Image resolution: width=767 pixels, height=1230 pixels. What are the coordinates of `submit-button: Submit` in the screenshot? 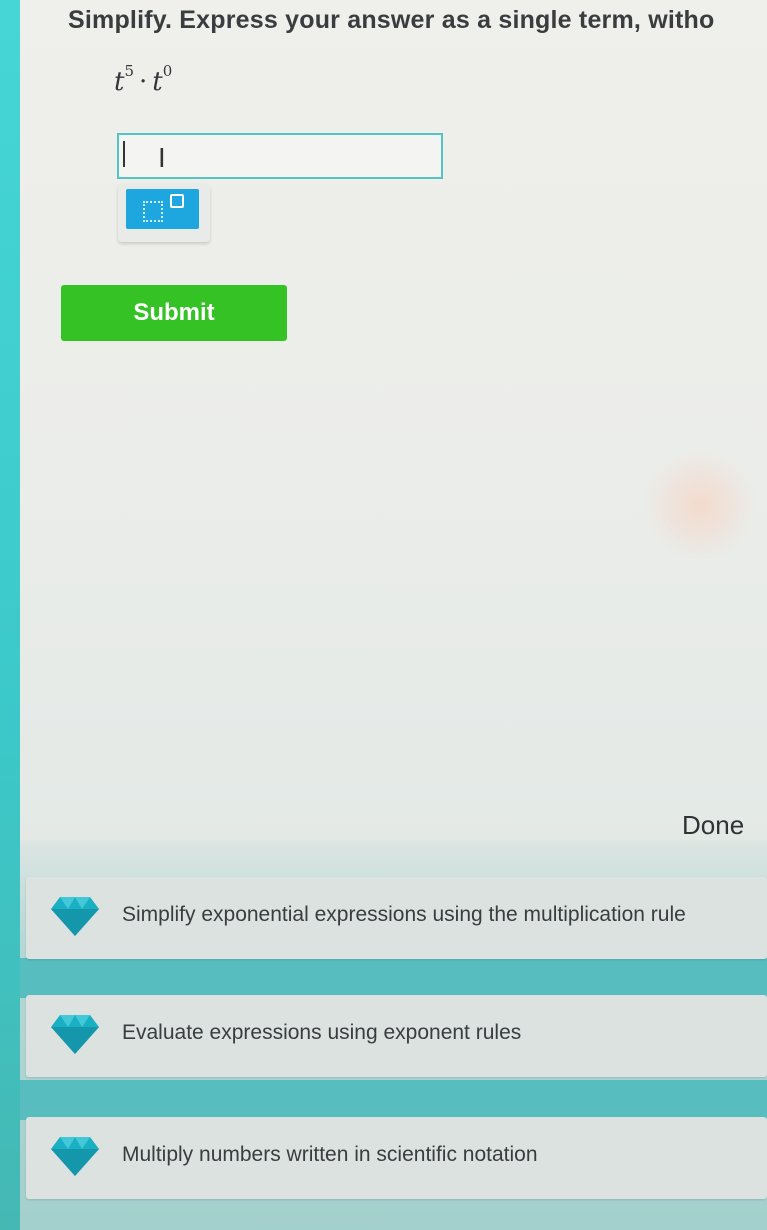 It's located at (174, 313).